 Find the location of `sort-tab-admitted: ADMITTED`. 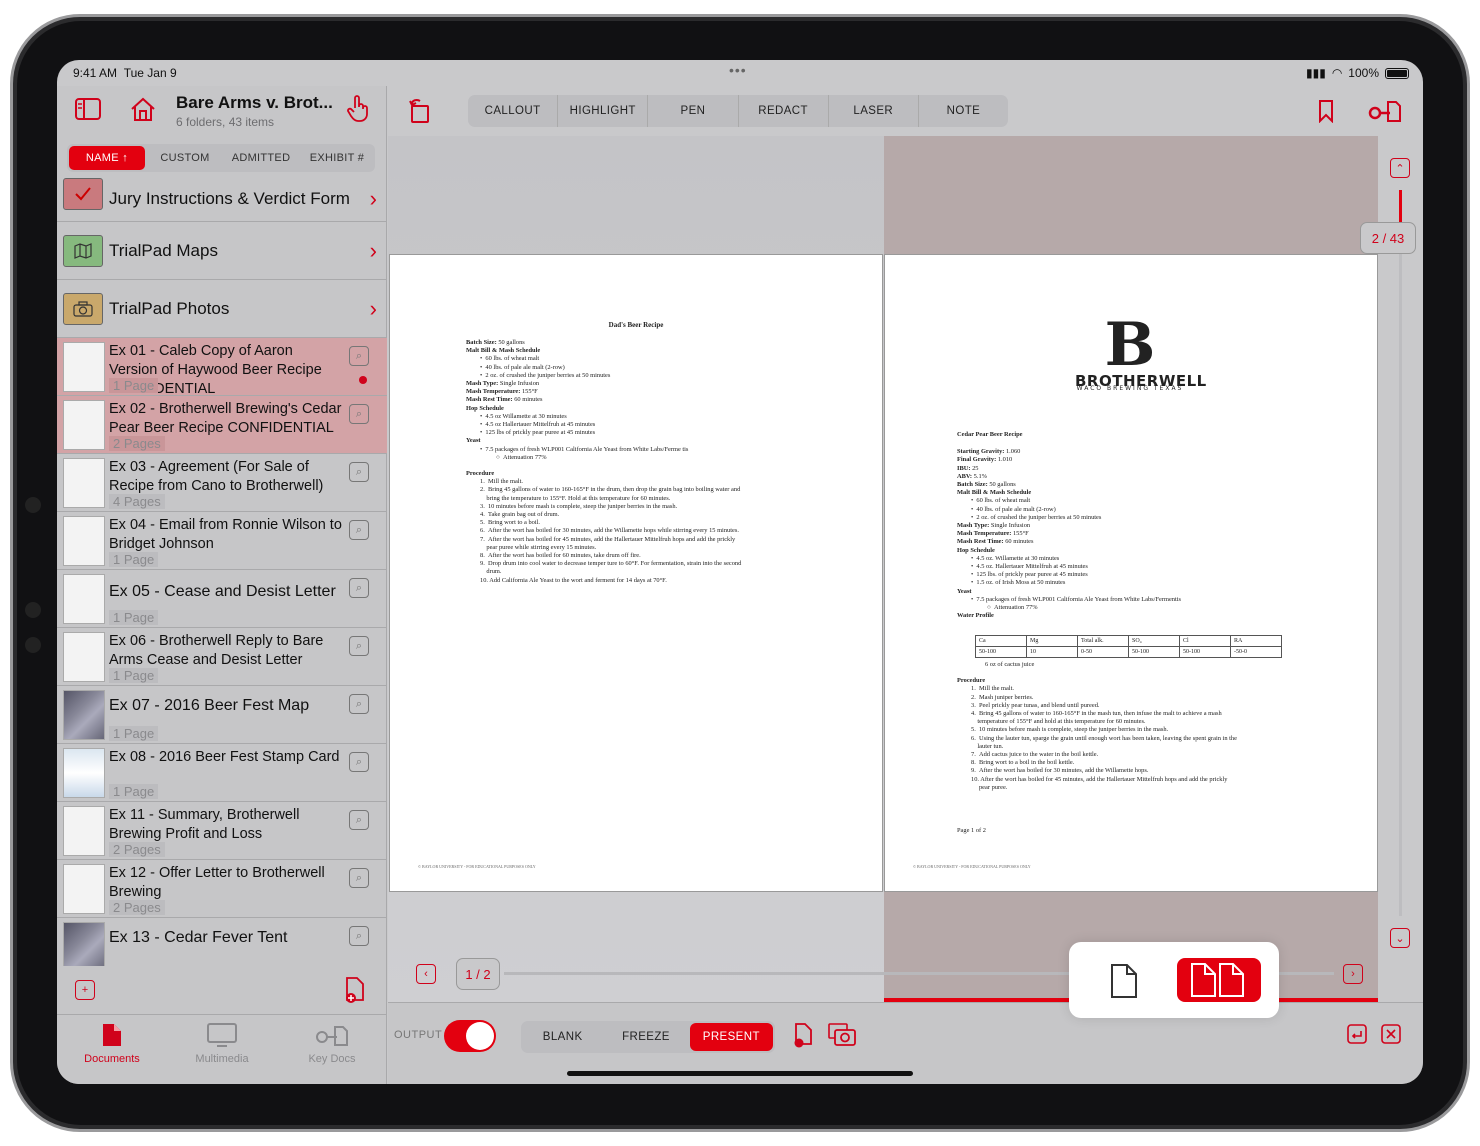

sort-tab-admitted: ADMITTED is located at coordinates (261, 158).